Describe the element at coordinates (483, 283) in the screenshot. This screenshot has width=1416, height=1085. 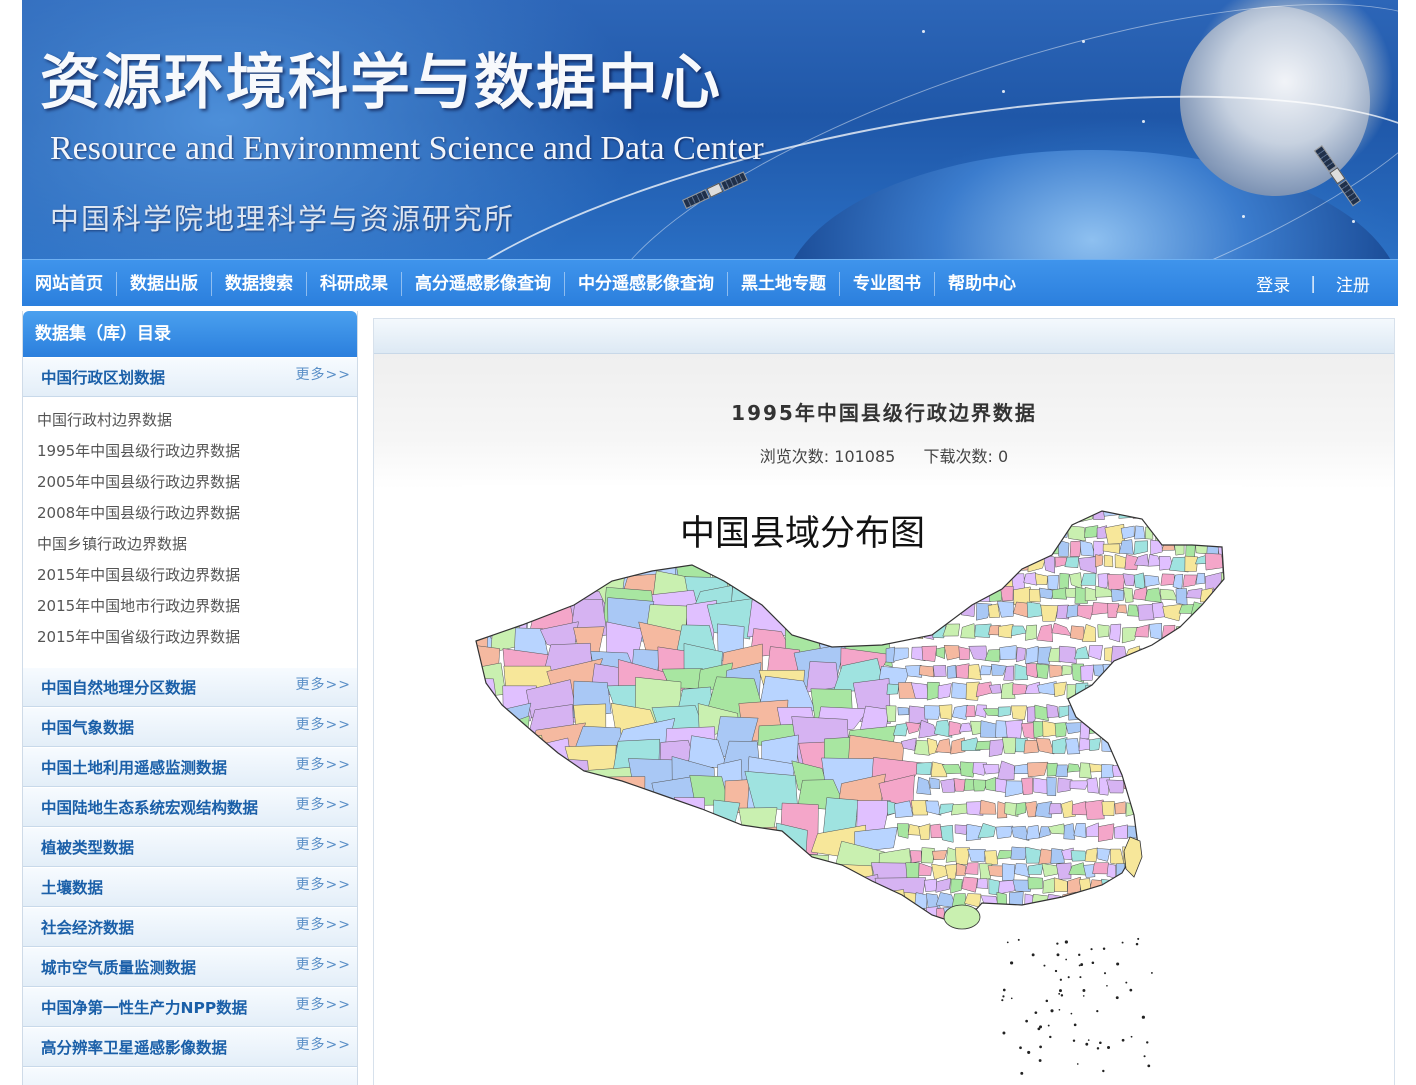
I see `nav-high-res-imagery: 高分遥感影像查询` at that location.